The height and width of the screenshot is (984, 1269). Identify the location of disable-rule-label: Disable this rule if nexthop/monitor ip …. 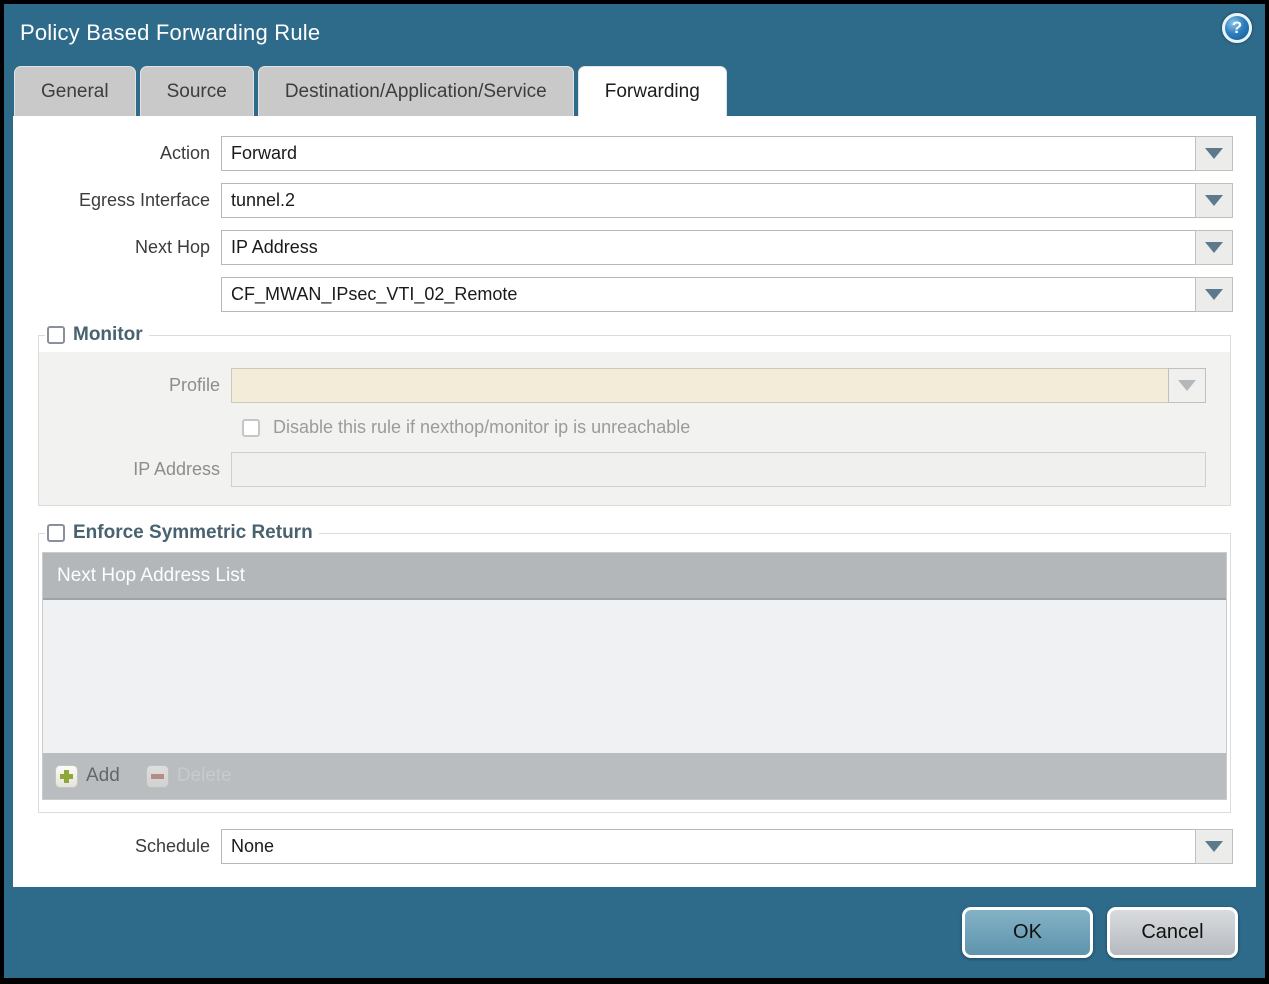
(482, 427).